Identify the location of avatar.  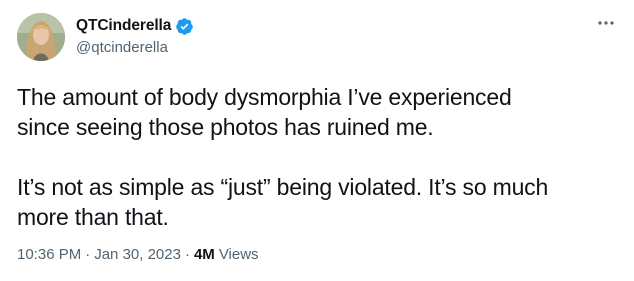
(41, 37).